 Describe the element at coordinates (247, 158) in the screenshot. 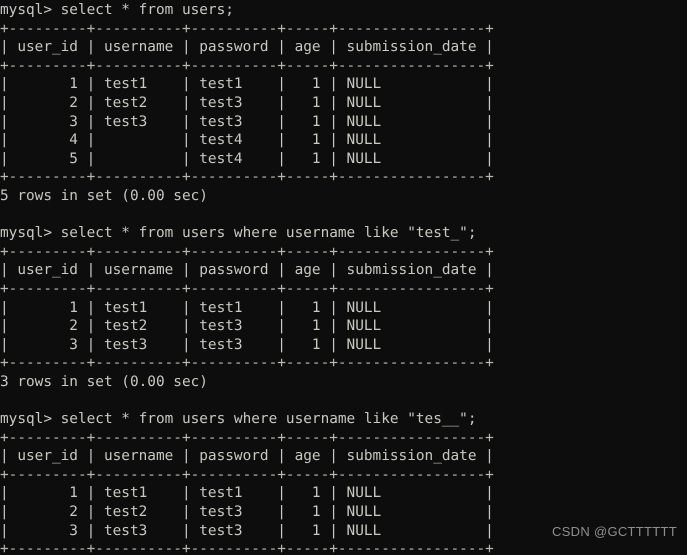

I see `console-line: | 5 | | test4 | 1 | NULL |` at that location.